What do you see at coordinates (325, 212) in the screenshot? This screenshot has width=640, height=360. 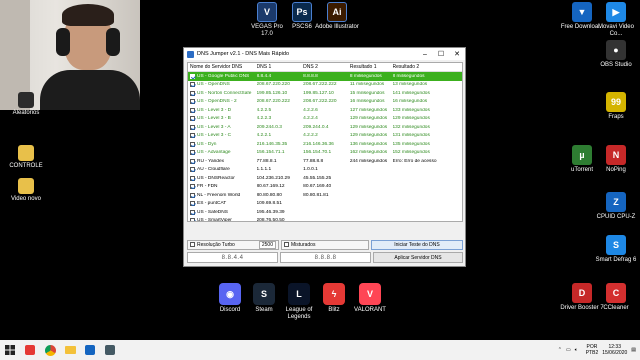 I see `table-row: US - SafeDNS 195.46.39.39` at bounding box center [325, 212].